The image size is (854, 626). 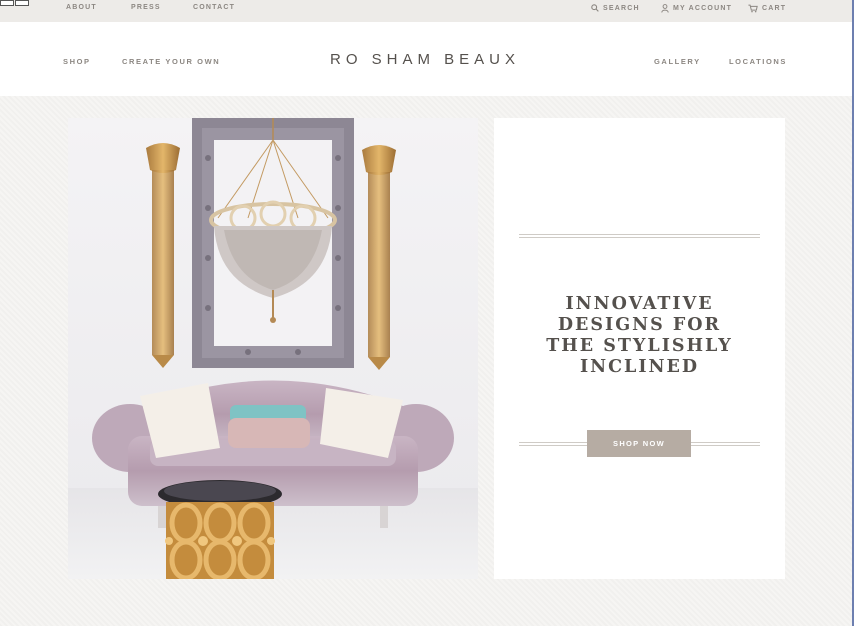 I want to click on press-link: PRESS, so click(x=146, y=7).